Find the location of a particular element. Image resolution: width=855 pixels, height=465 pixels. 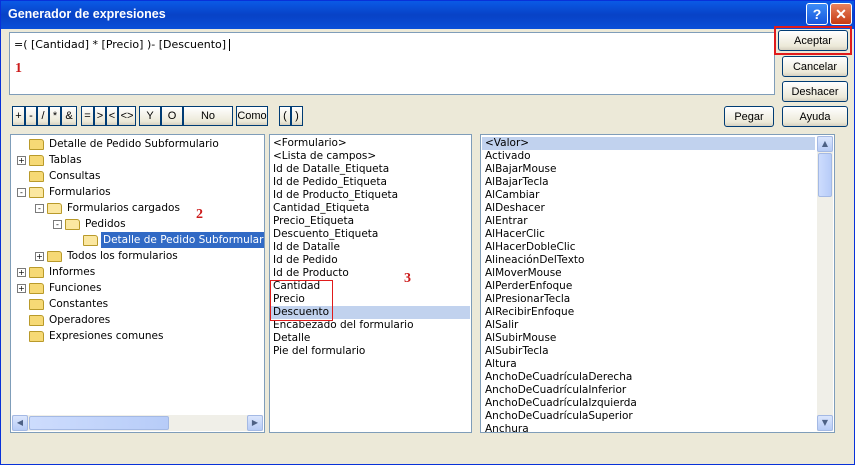

value-item: AlHacerClic is located at coordinates (648, 234).